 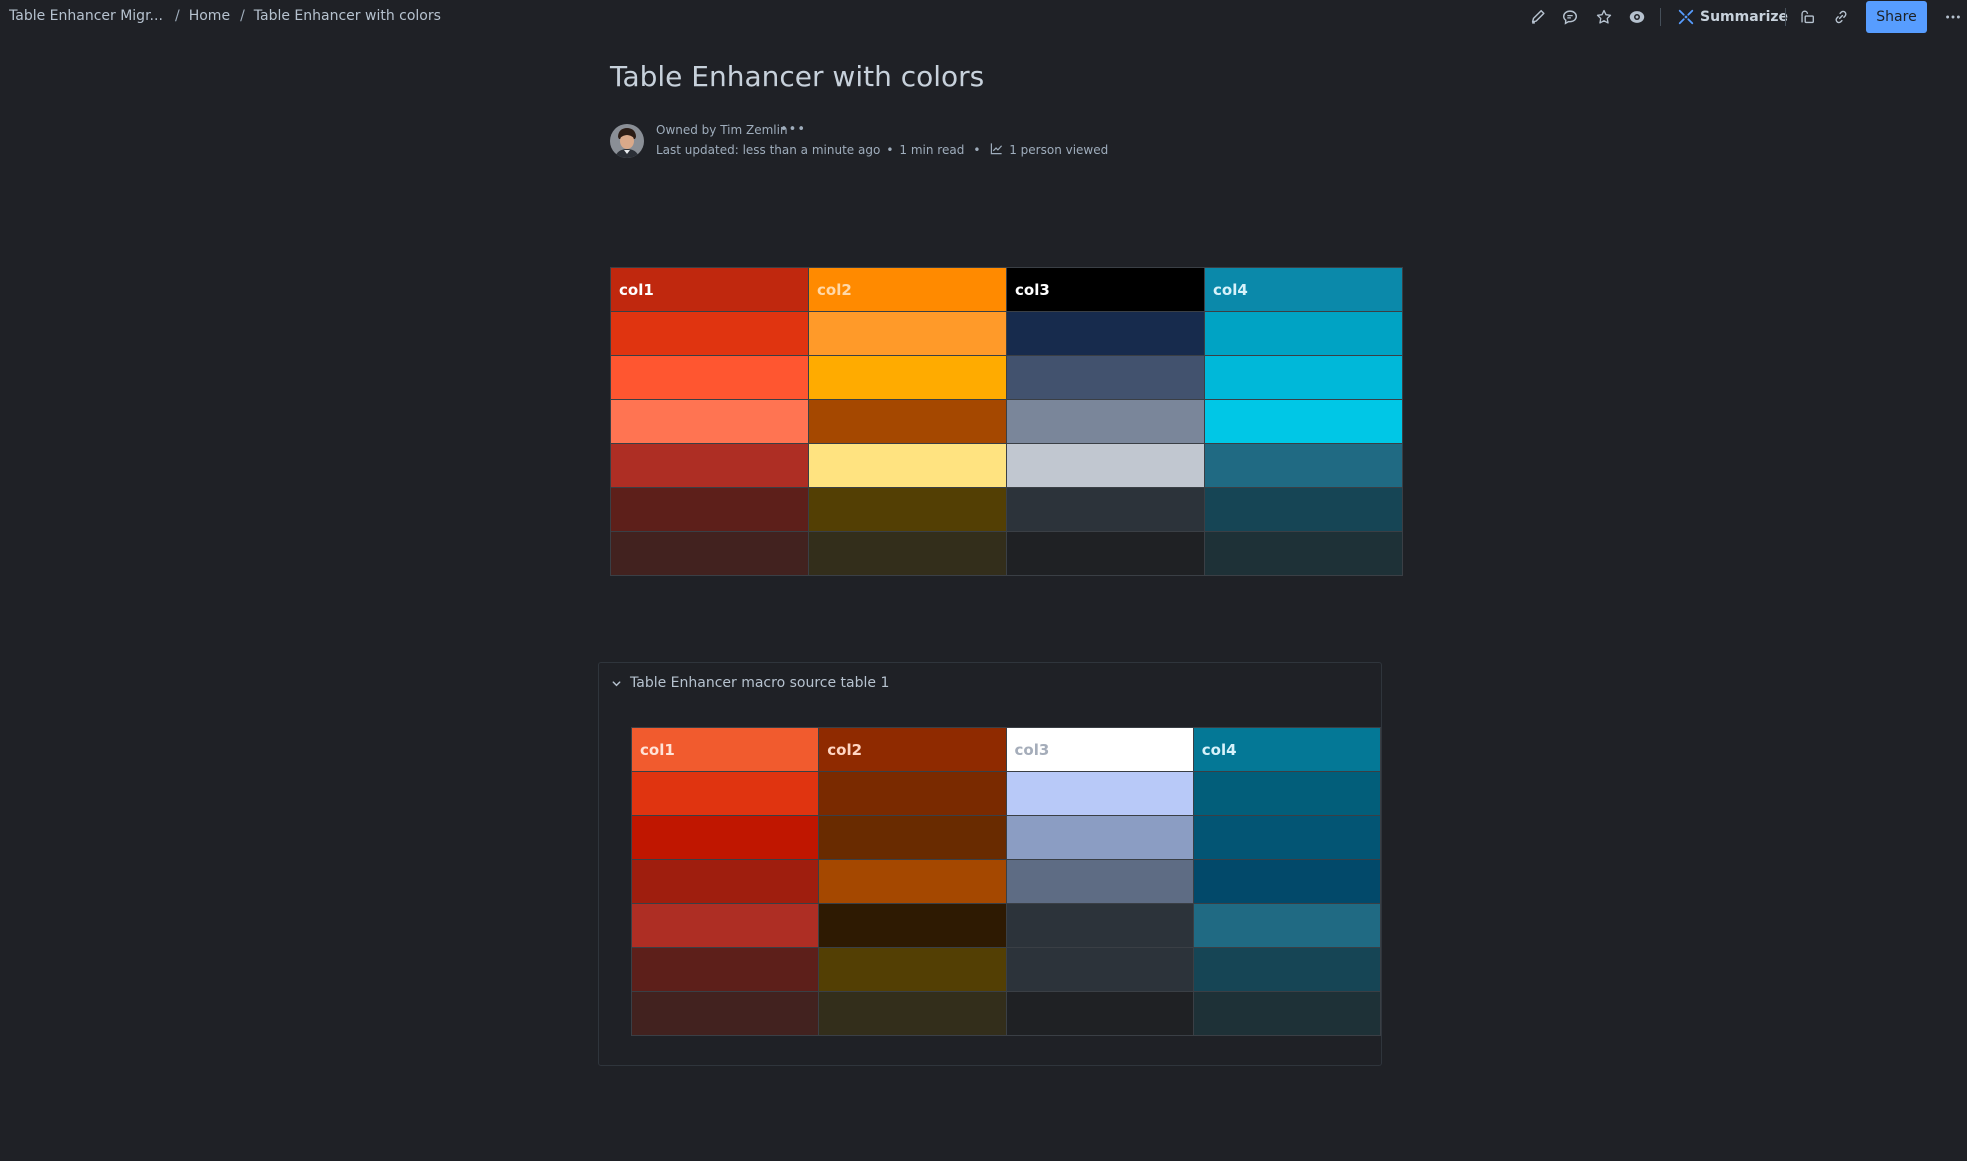 I want to click on link-icon, so click(x=1841, y=17).